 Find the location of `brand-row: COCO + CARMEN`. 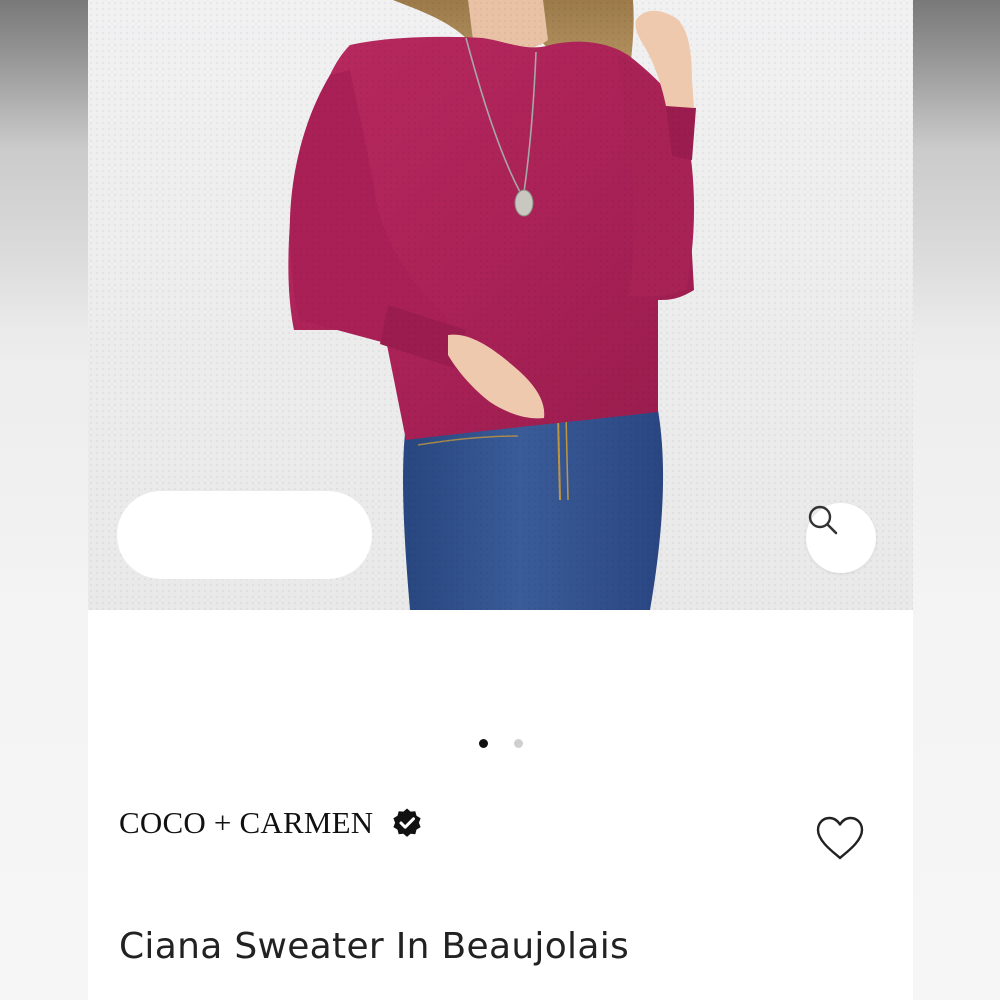

brand-row: COCO + CARMEN is located at coordinates (271, 823).